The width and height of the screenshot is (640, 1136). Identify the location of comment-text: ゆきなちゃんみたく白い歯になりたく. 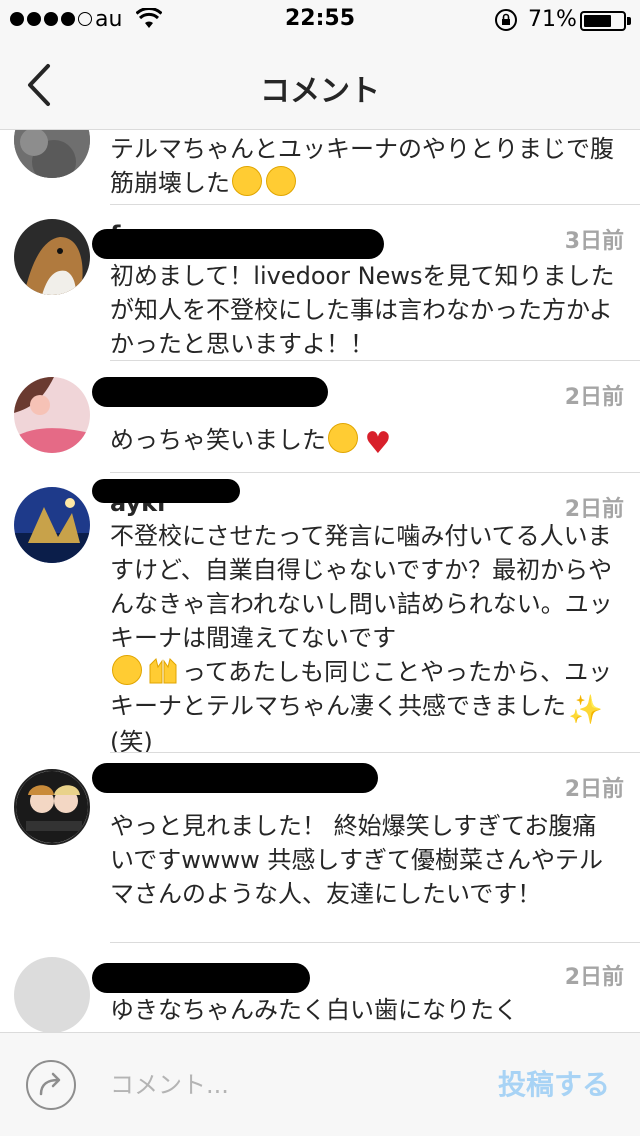
(314, 1010).